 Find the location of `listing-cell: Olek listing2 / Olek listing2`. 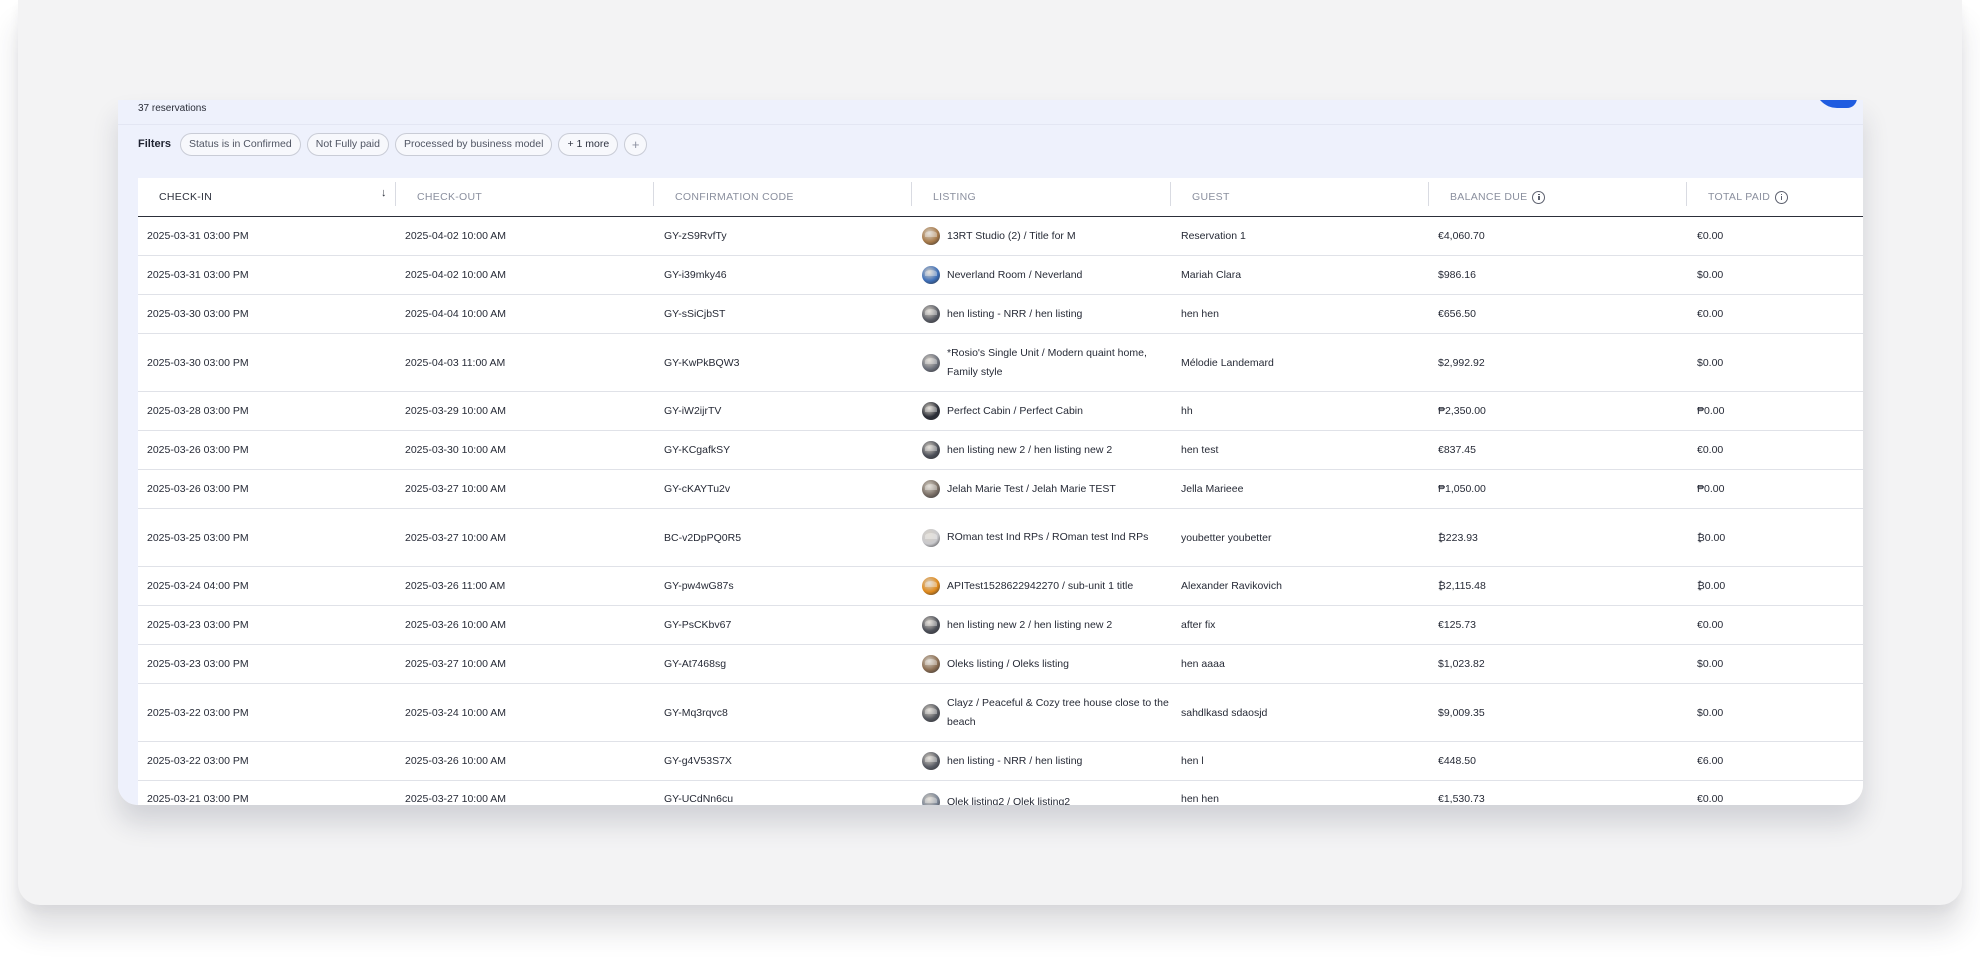

listing-cell: Olek listing2 / Olek listing2 is located at coordinates (1047, 793).